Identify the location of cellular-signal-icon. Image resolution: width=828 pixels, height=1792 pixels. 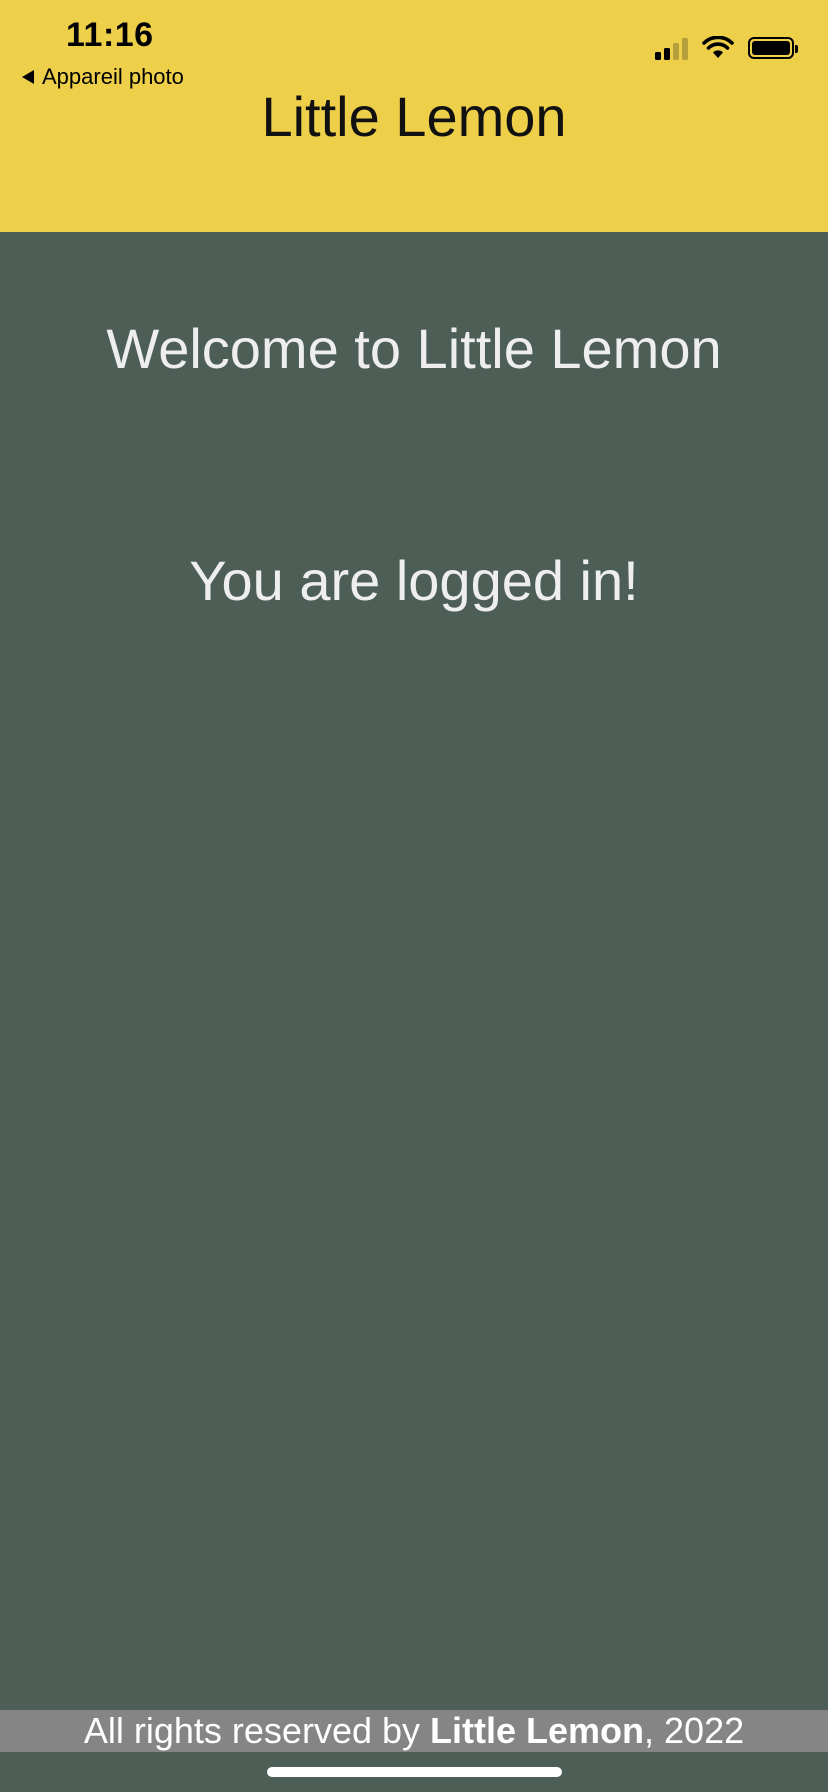
(671, 48).